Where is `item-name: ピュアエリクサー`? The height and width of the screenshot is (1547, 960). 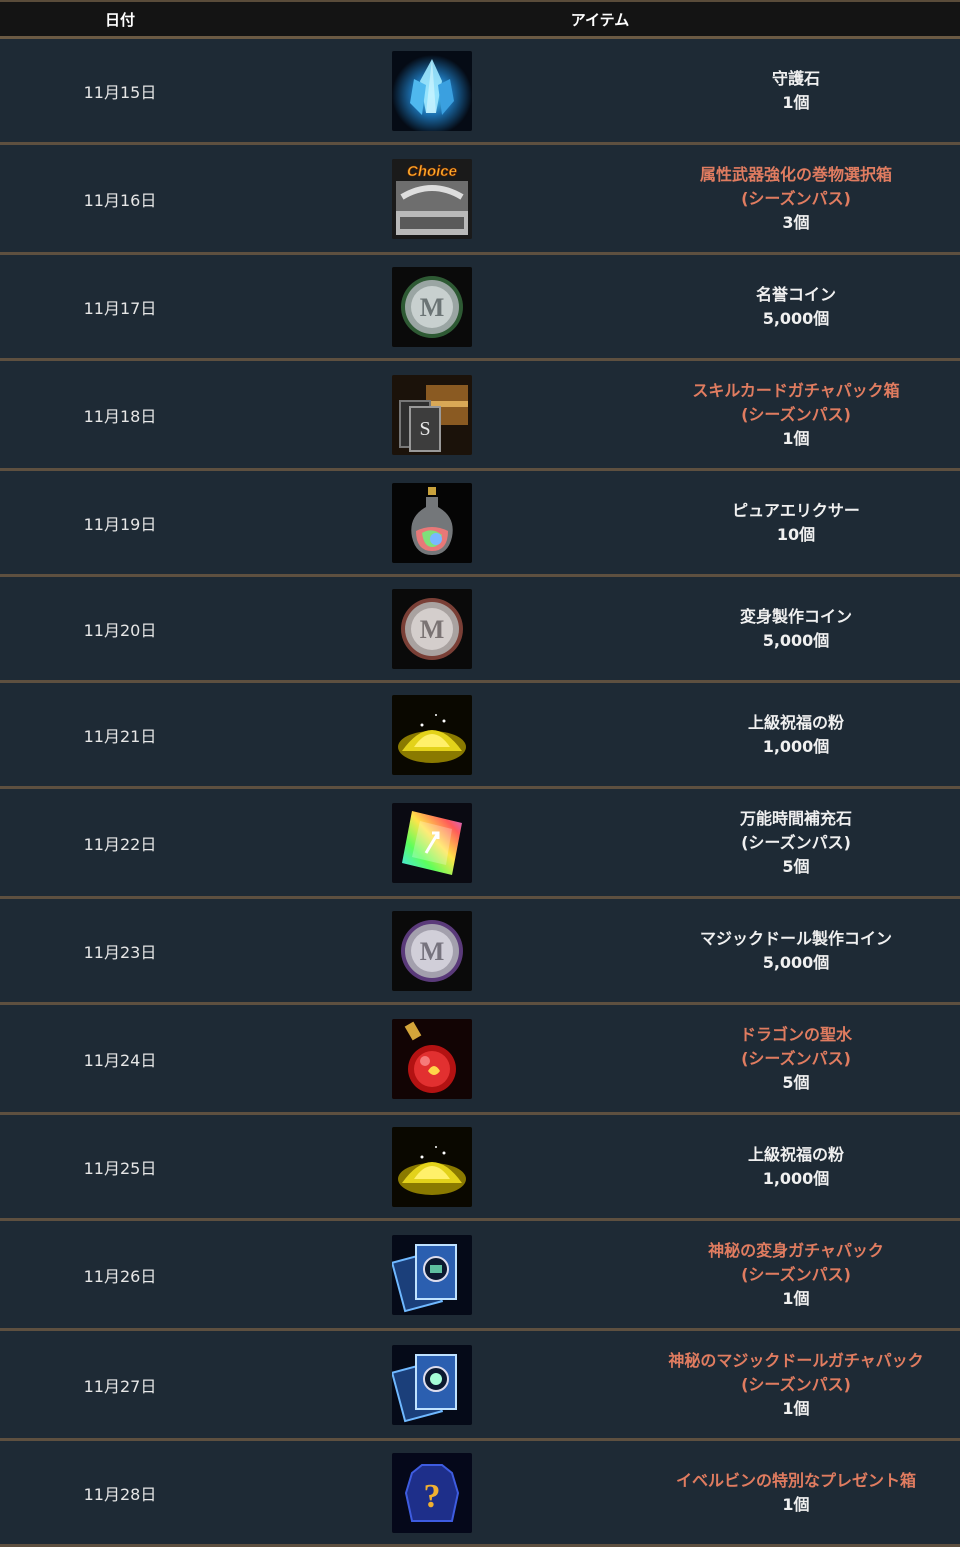 item-name: ピュアエリクサー is located at coordinates (796, 510).